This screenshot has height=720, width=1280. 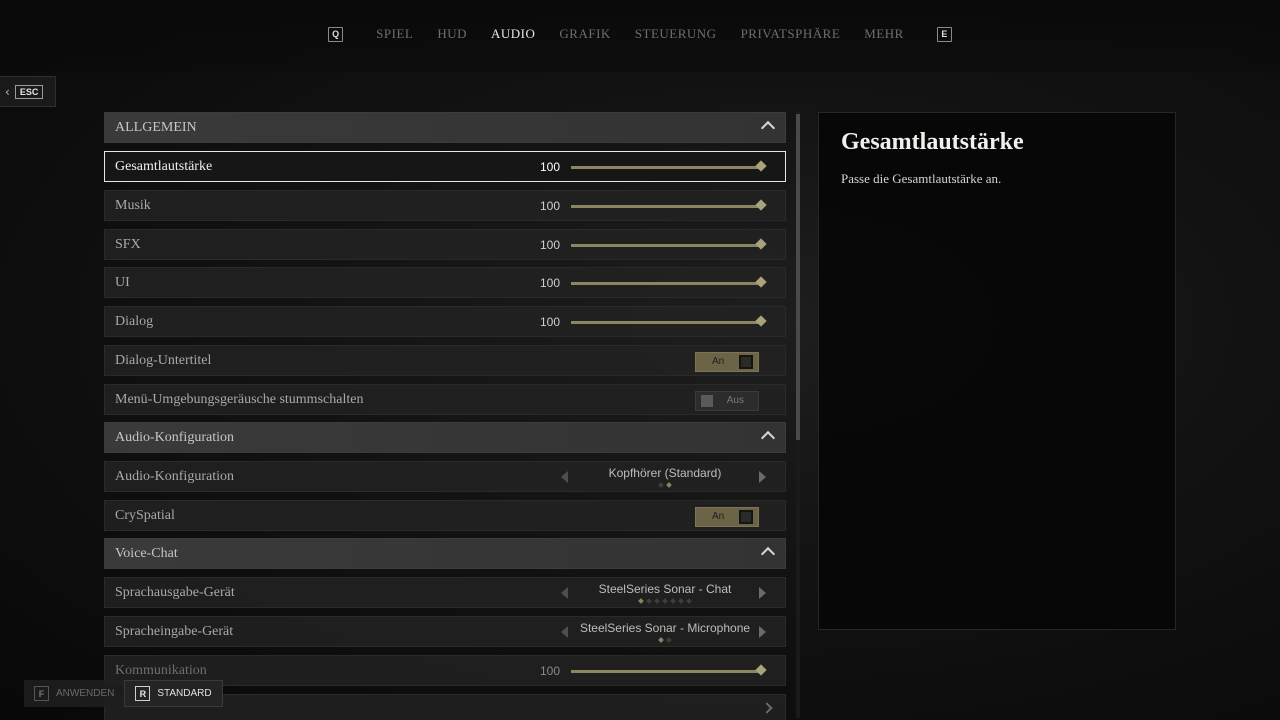 What do you see at coordinates (767, 708) in the screenshot?
I see `chevron-right-icon` at bounding box center [767, 708].